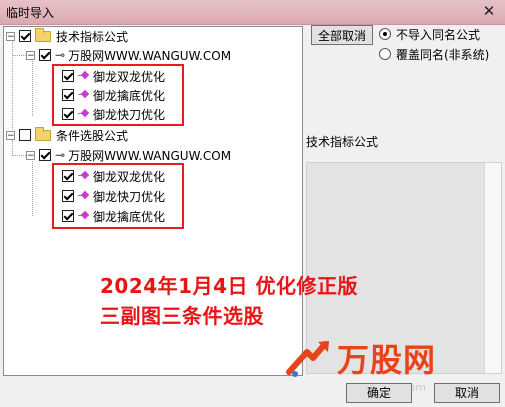 Image resolution: width=505 pixels, height=407 pixels. What do you see at coordinates (92, 36) in the screenshot?
I see `group-label: 技术指标公式` at bounding box center [92, 36].